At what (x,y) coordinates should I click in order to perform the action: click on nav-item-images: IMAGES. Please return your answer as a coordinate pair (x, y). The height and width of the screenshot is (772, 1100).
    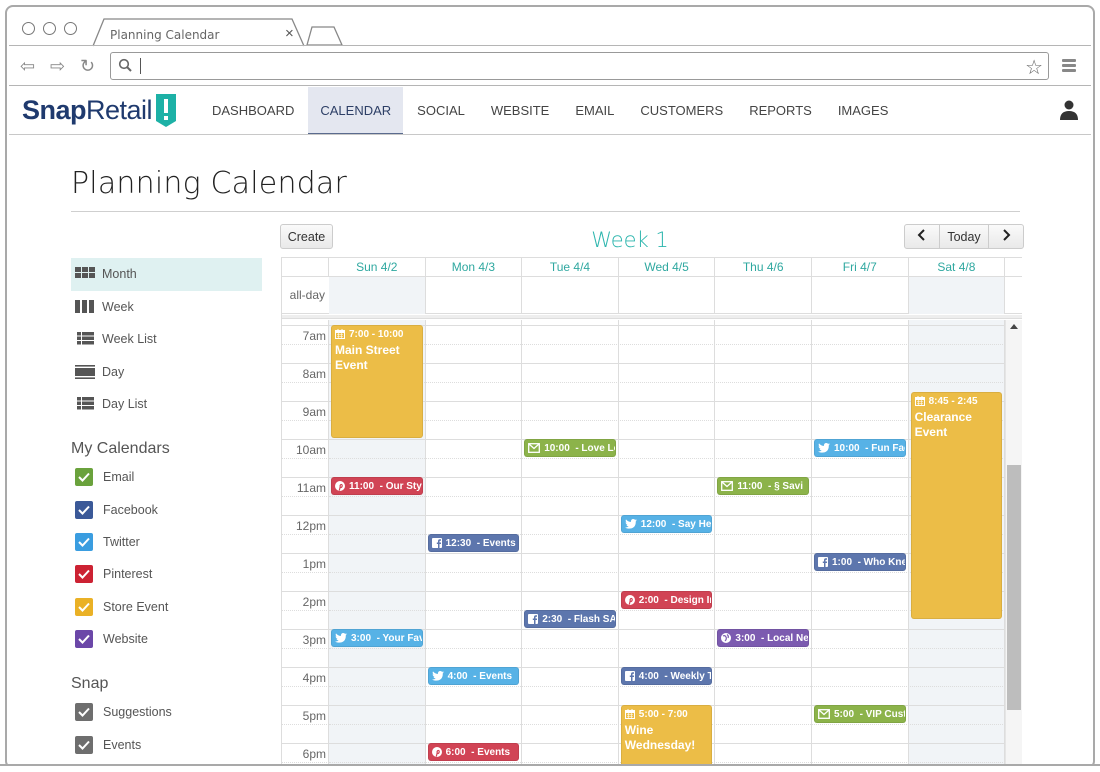
    Looking at the image, I should click on (863, 111).